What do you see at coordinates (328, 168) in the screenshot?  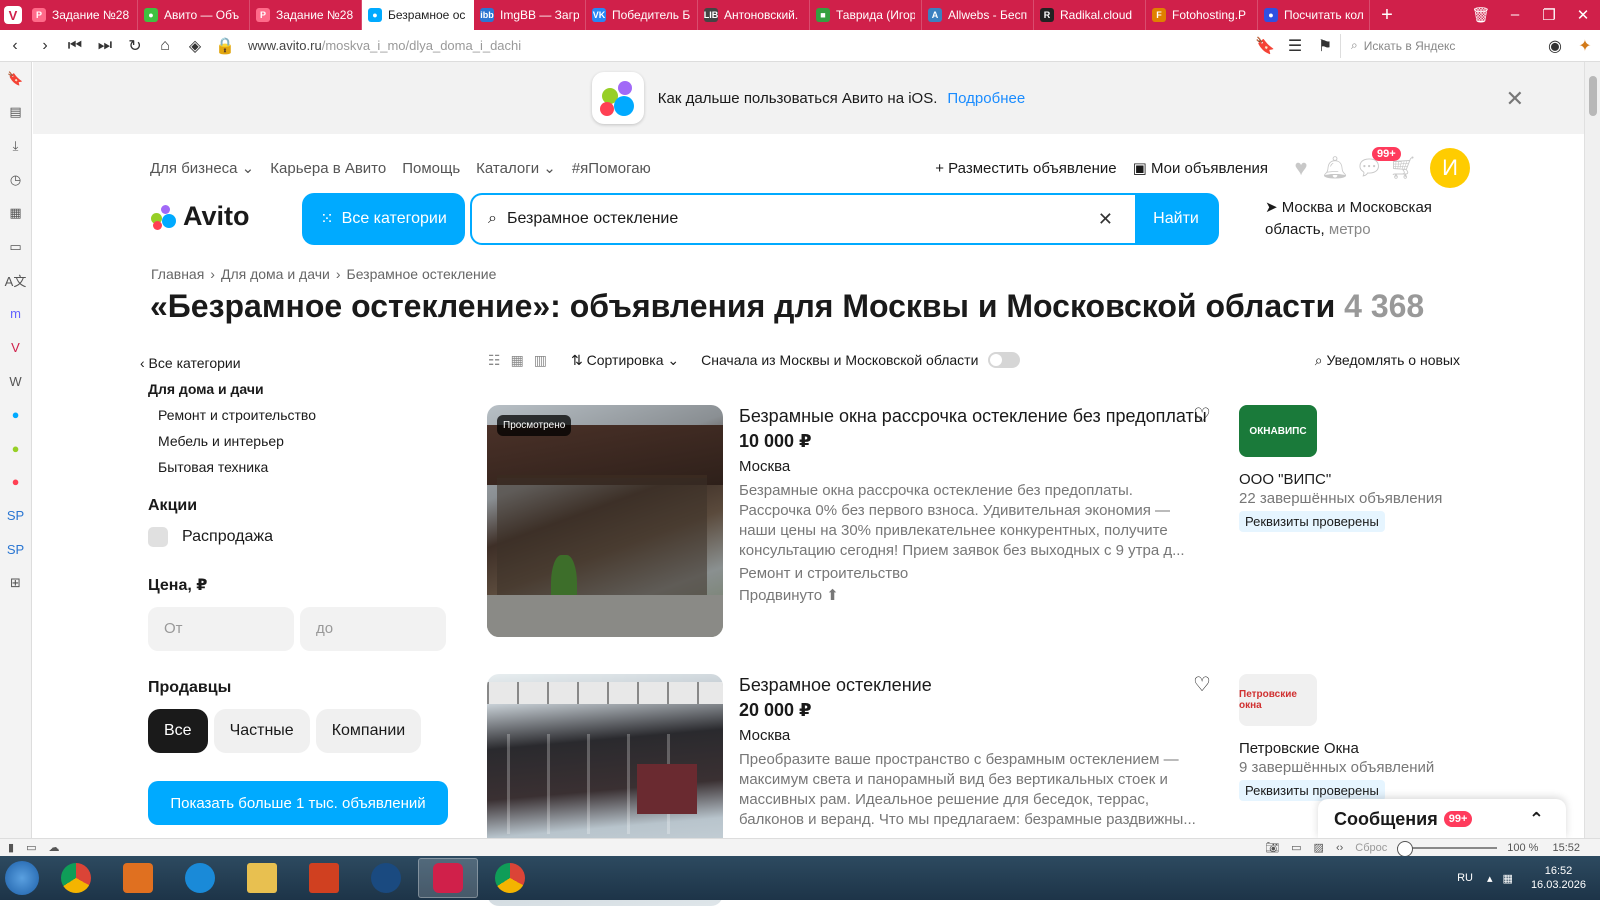 I see `top-nav-link: Карьера в Авито` at bounding box center [328, 168].